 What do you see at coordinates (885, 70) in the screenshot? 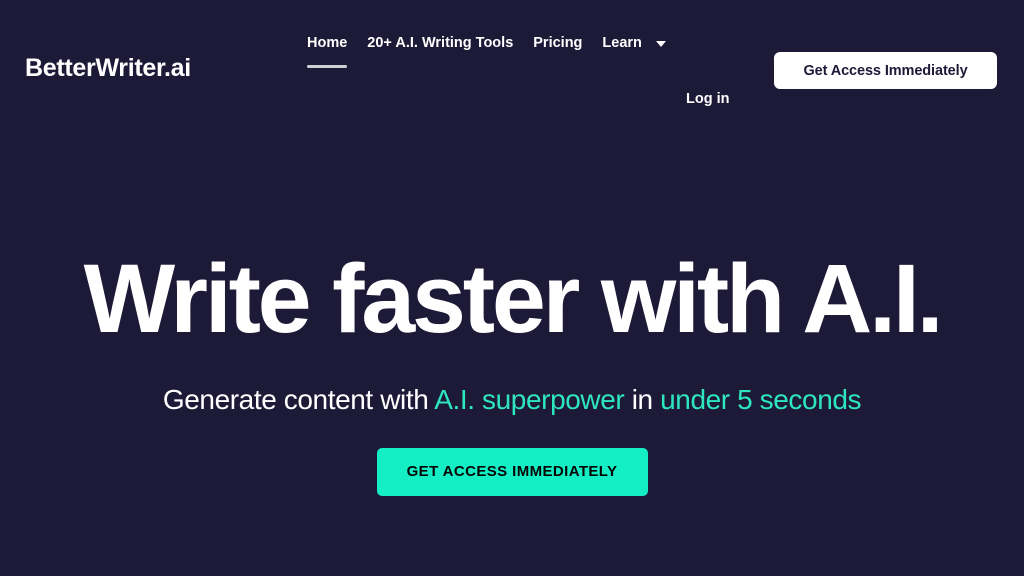
I see `header-get-access-button: Get Access Immediately` at bounding box center [885, 70].